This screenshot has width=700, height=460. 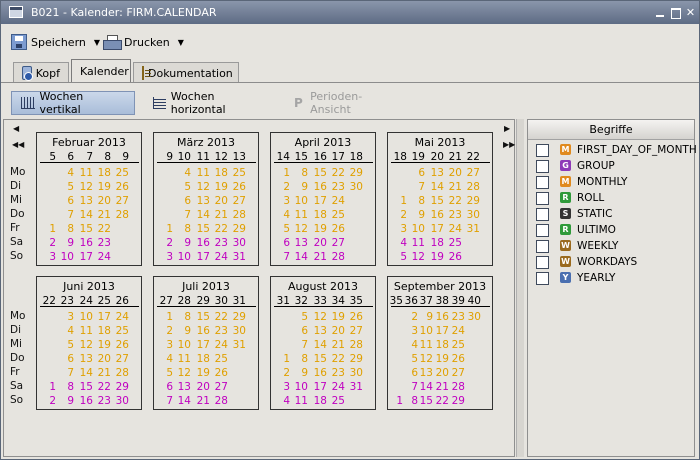 I want to click on next-year-icon: ▶▶, so click(x=509, y=145).